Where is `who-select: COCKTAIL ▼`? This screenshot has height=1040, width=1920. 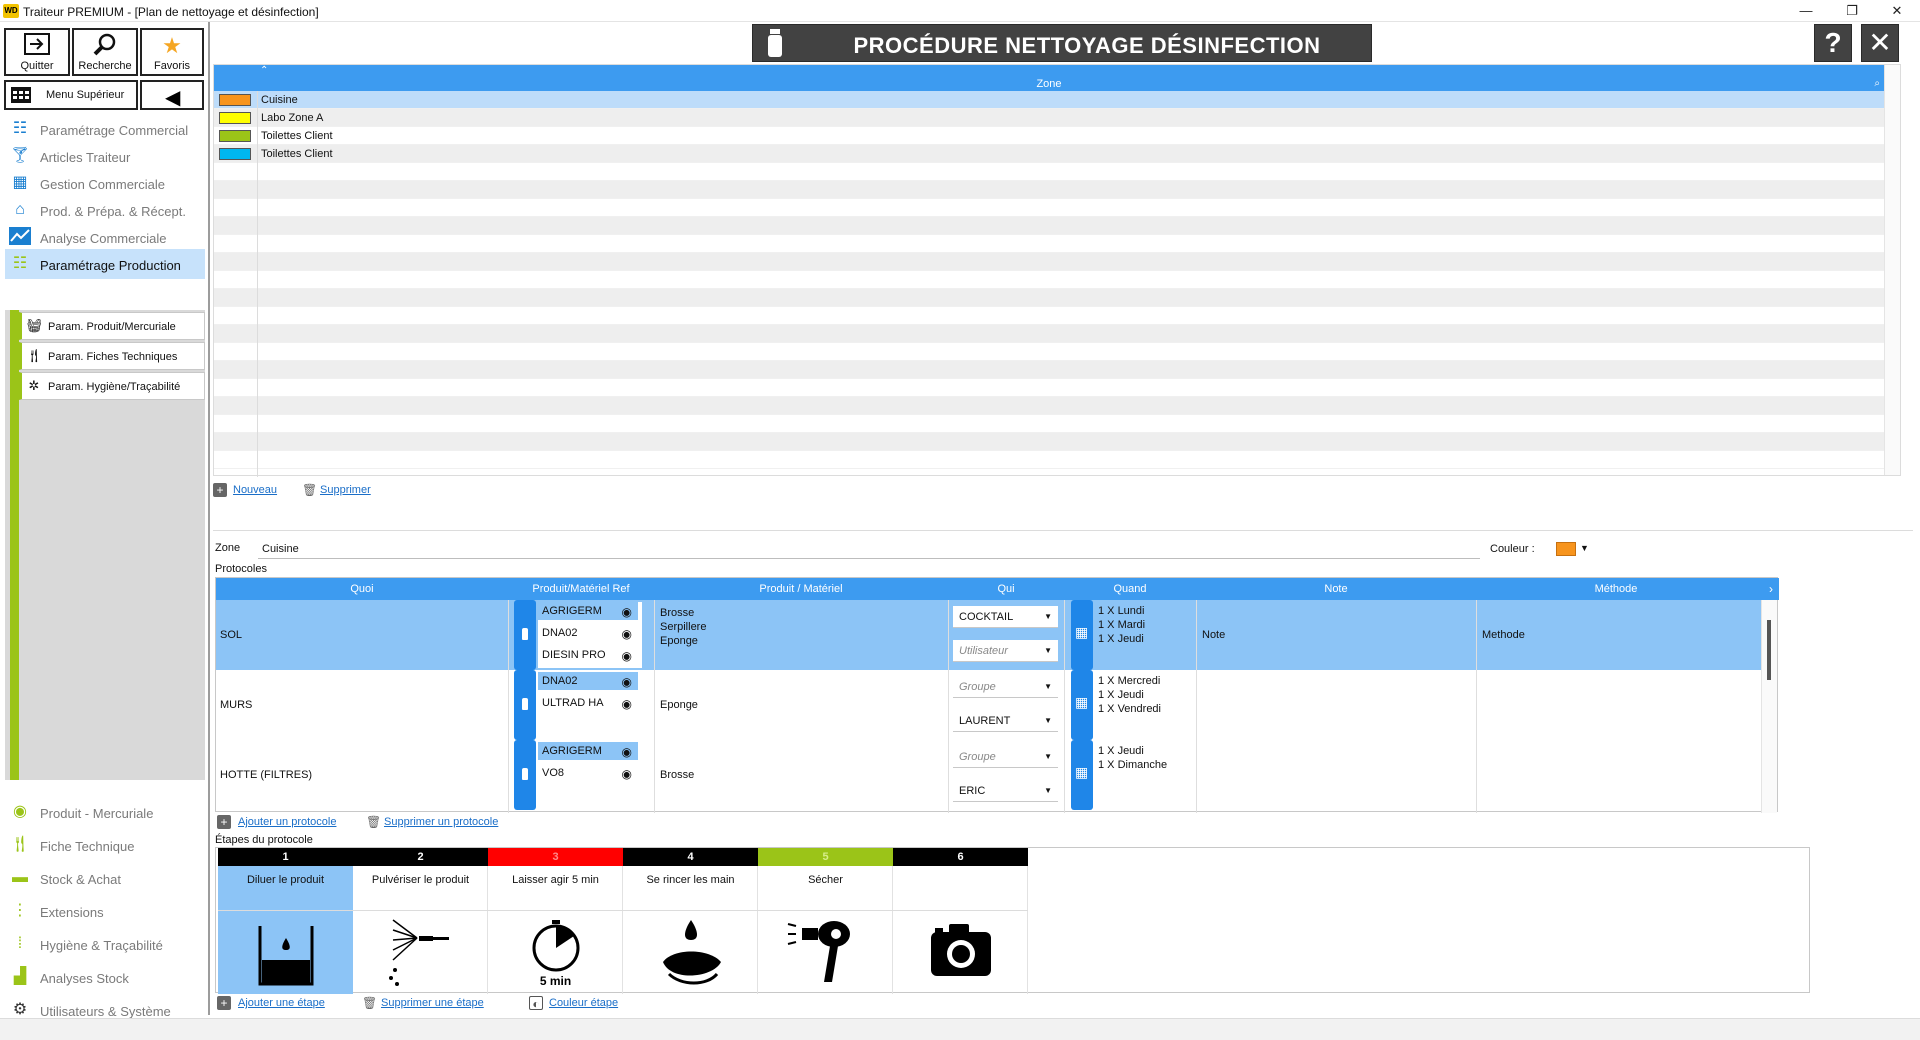
who-select: COCKTAIL ▼ is located at coordinates (1005, 617).